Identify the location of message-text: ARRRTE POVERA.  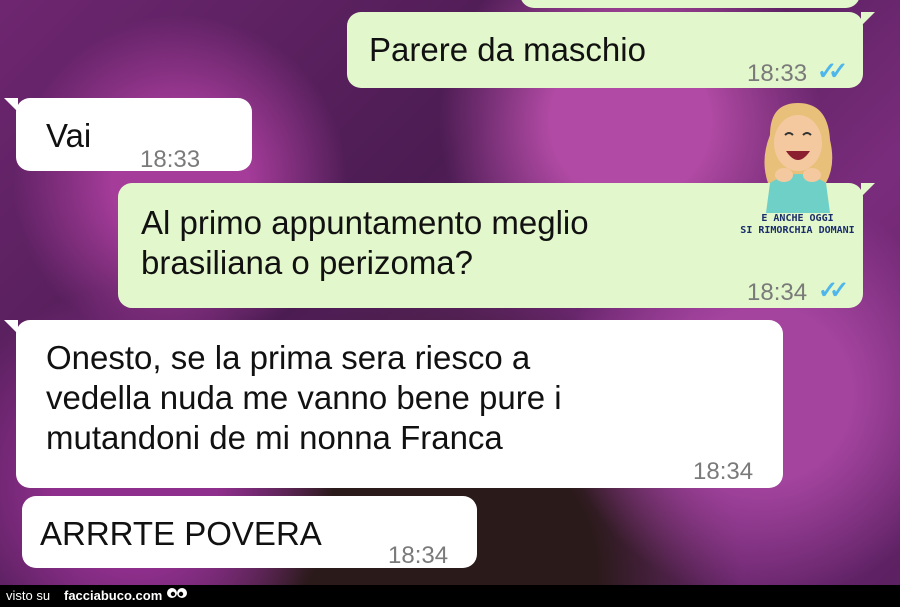
(181, 533).